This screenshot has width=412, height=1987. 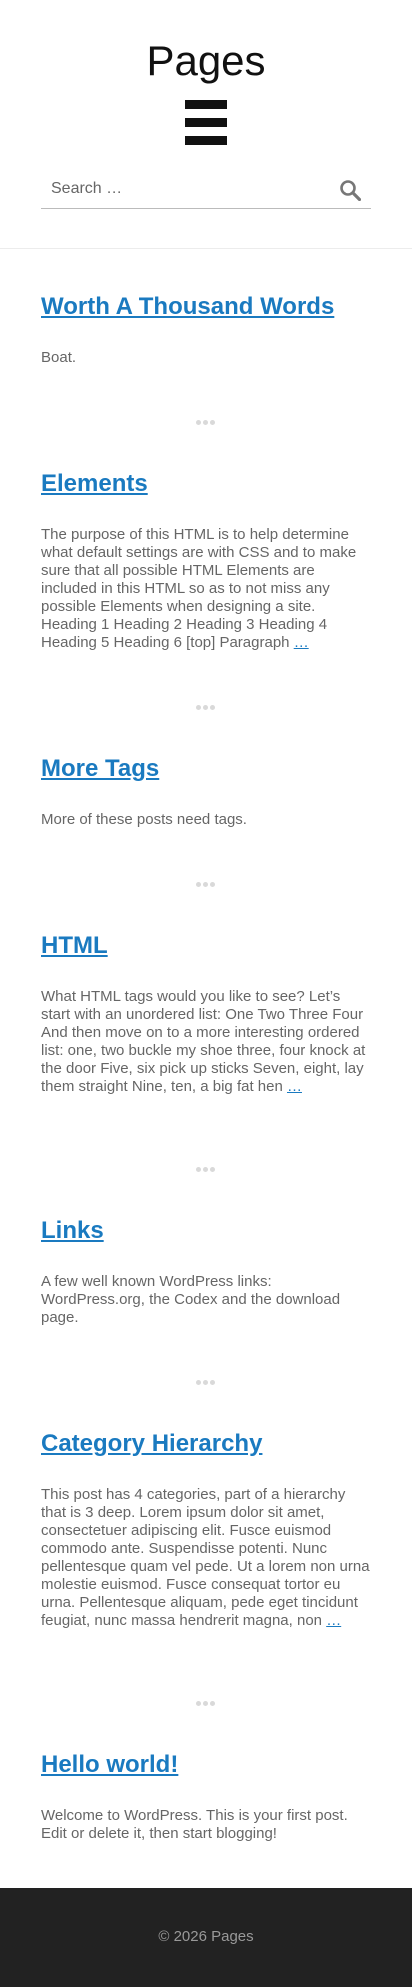 I want to click on post-excerpt: Boat., so click(x=206, y=358).